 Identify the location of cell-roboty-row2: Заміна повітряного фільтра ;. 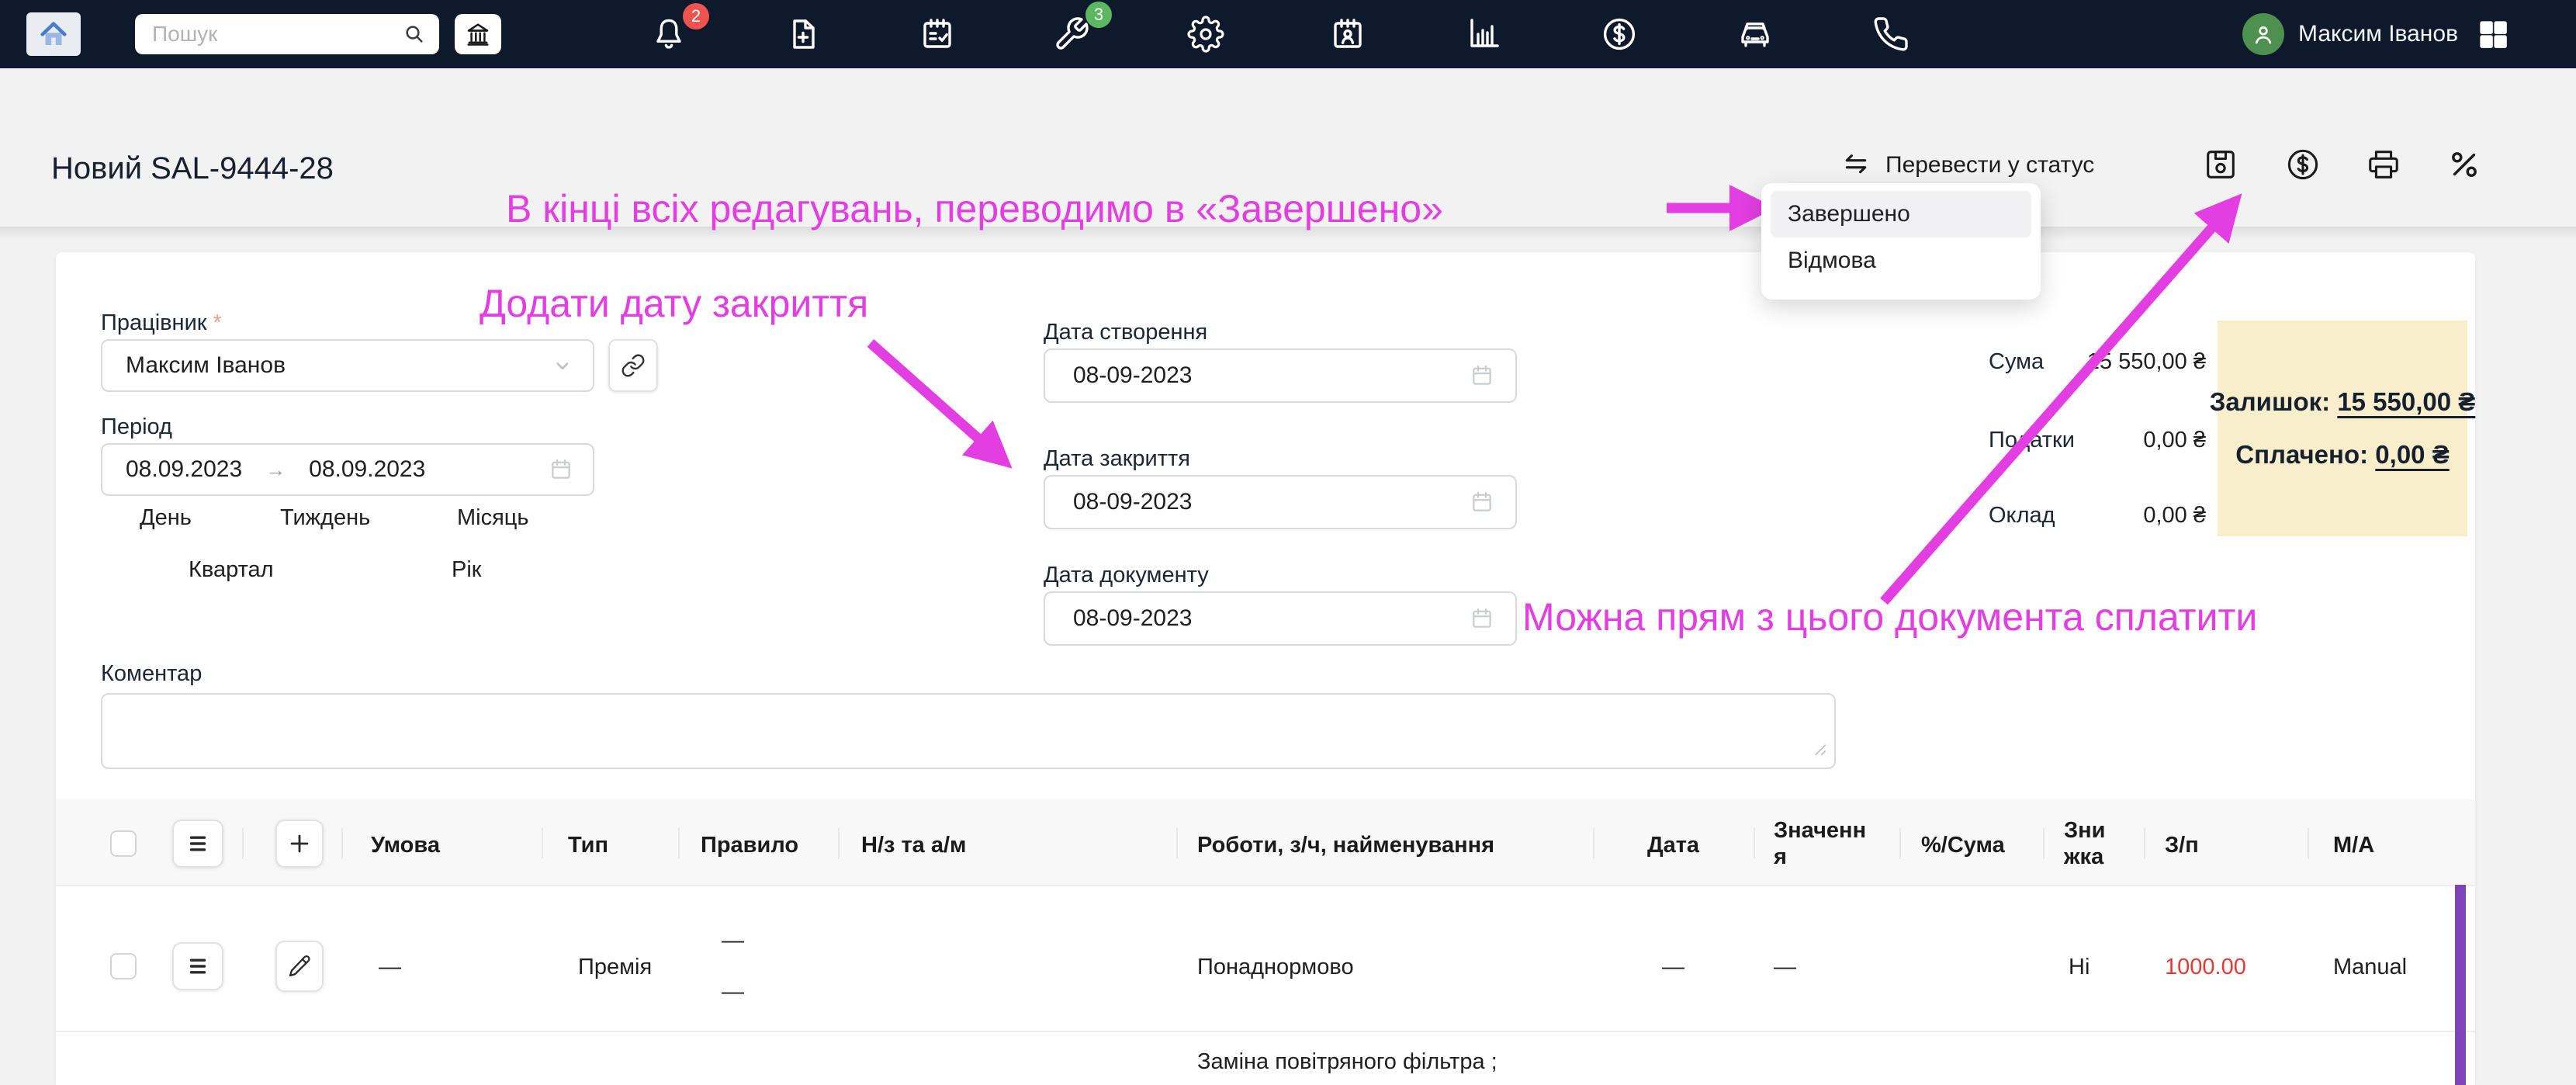
(1347, 1061).